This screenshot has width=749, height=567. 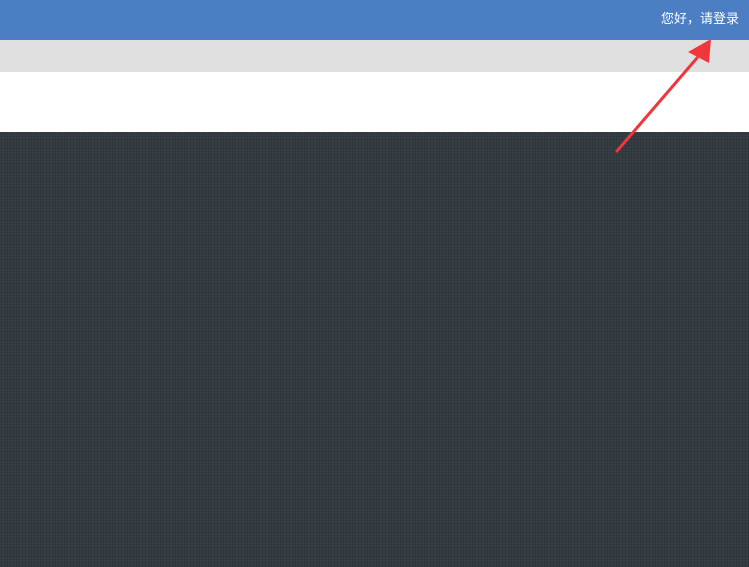 I want to click on login-link: 您好，请登录, so click(x=700, y=20).